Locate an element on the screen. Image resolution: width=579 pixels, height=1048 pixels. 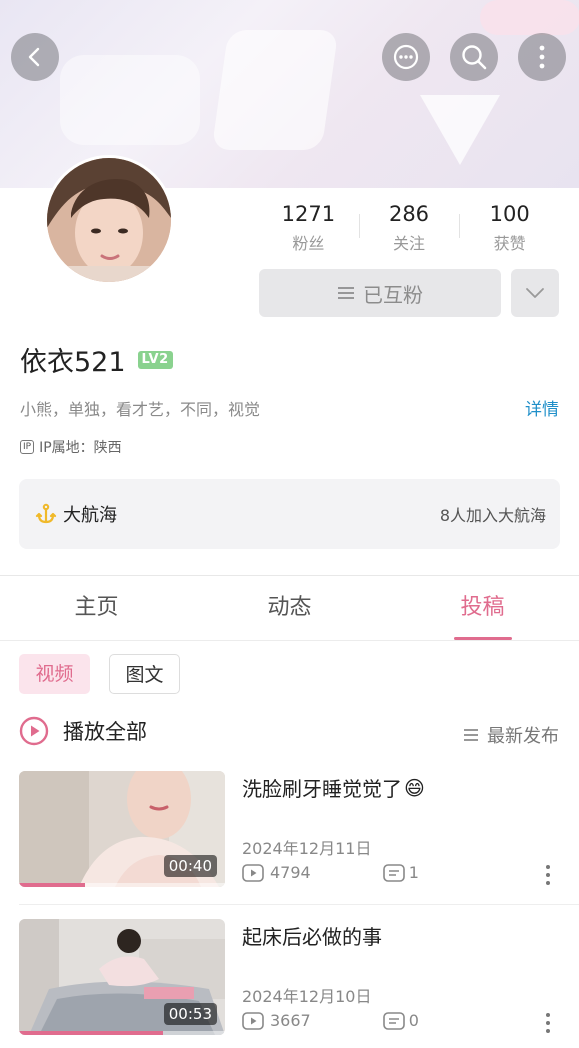
video-views-count: 3667 is located at coordinates (290, 1020).